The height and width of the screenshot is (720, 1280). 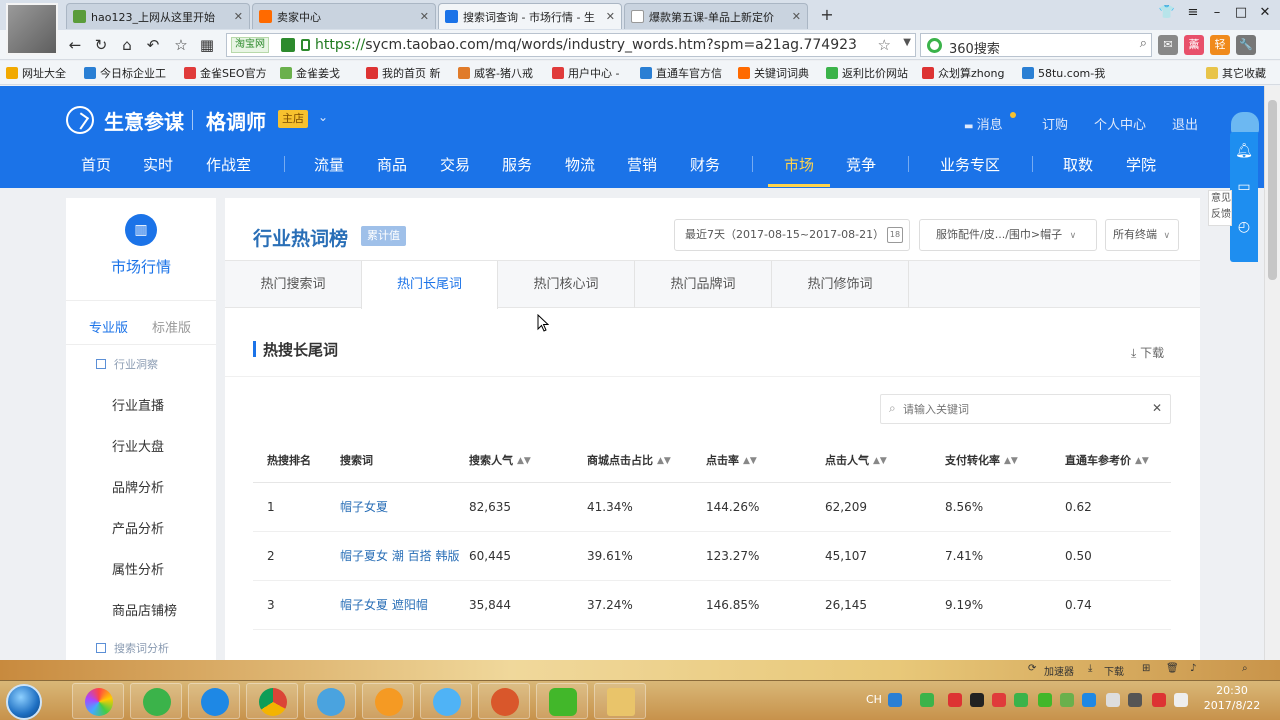 What do you see at coordinates (158, 164) in the screenshot?
I see `nav-realtime: 实时` at bounding box center [158, 164].